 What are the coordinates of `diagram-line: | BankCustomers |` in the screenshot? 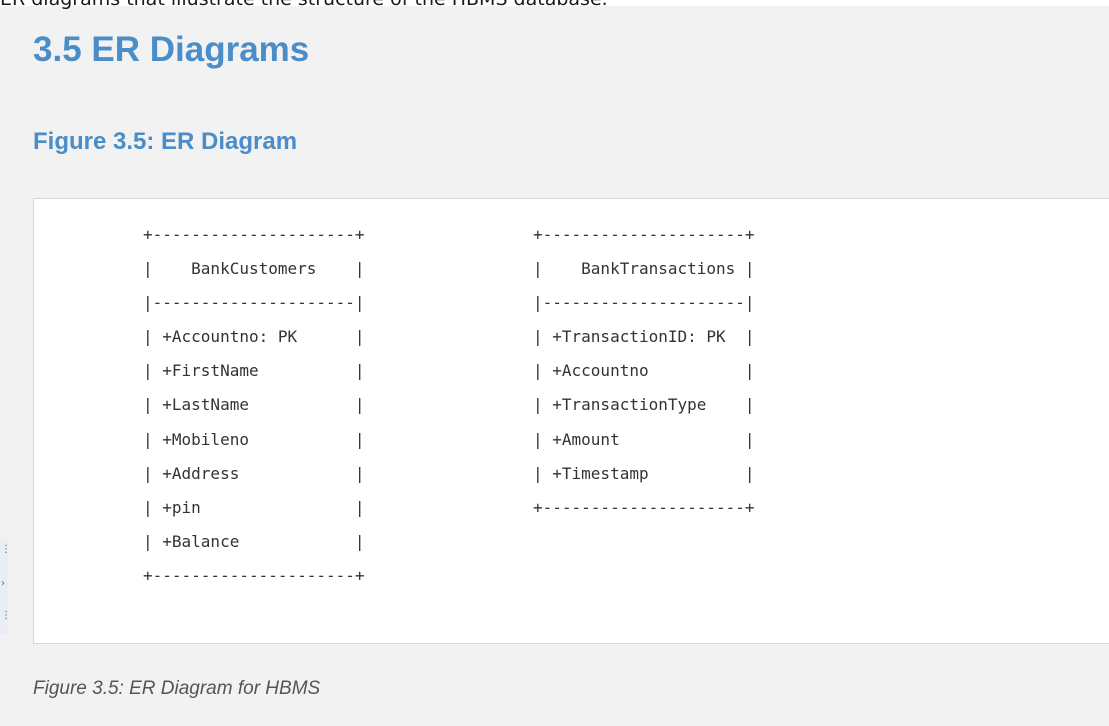 It's located at (254, 269).